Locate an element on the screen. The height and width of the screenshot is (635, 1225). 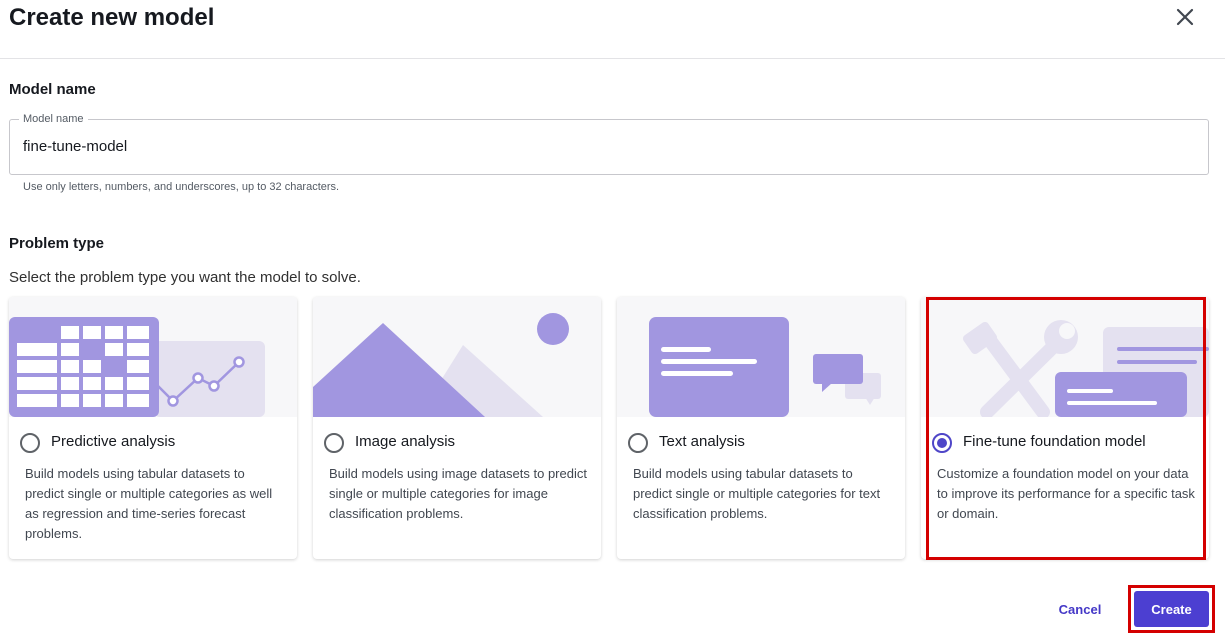
radio-fine-tune-foundation-model is located at coordinates (942, 443).